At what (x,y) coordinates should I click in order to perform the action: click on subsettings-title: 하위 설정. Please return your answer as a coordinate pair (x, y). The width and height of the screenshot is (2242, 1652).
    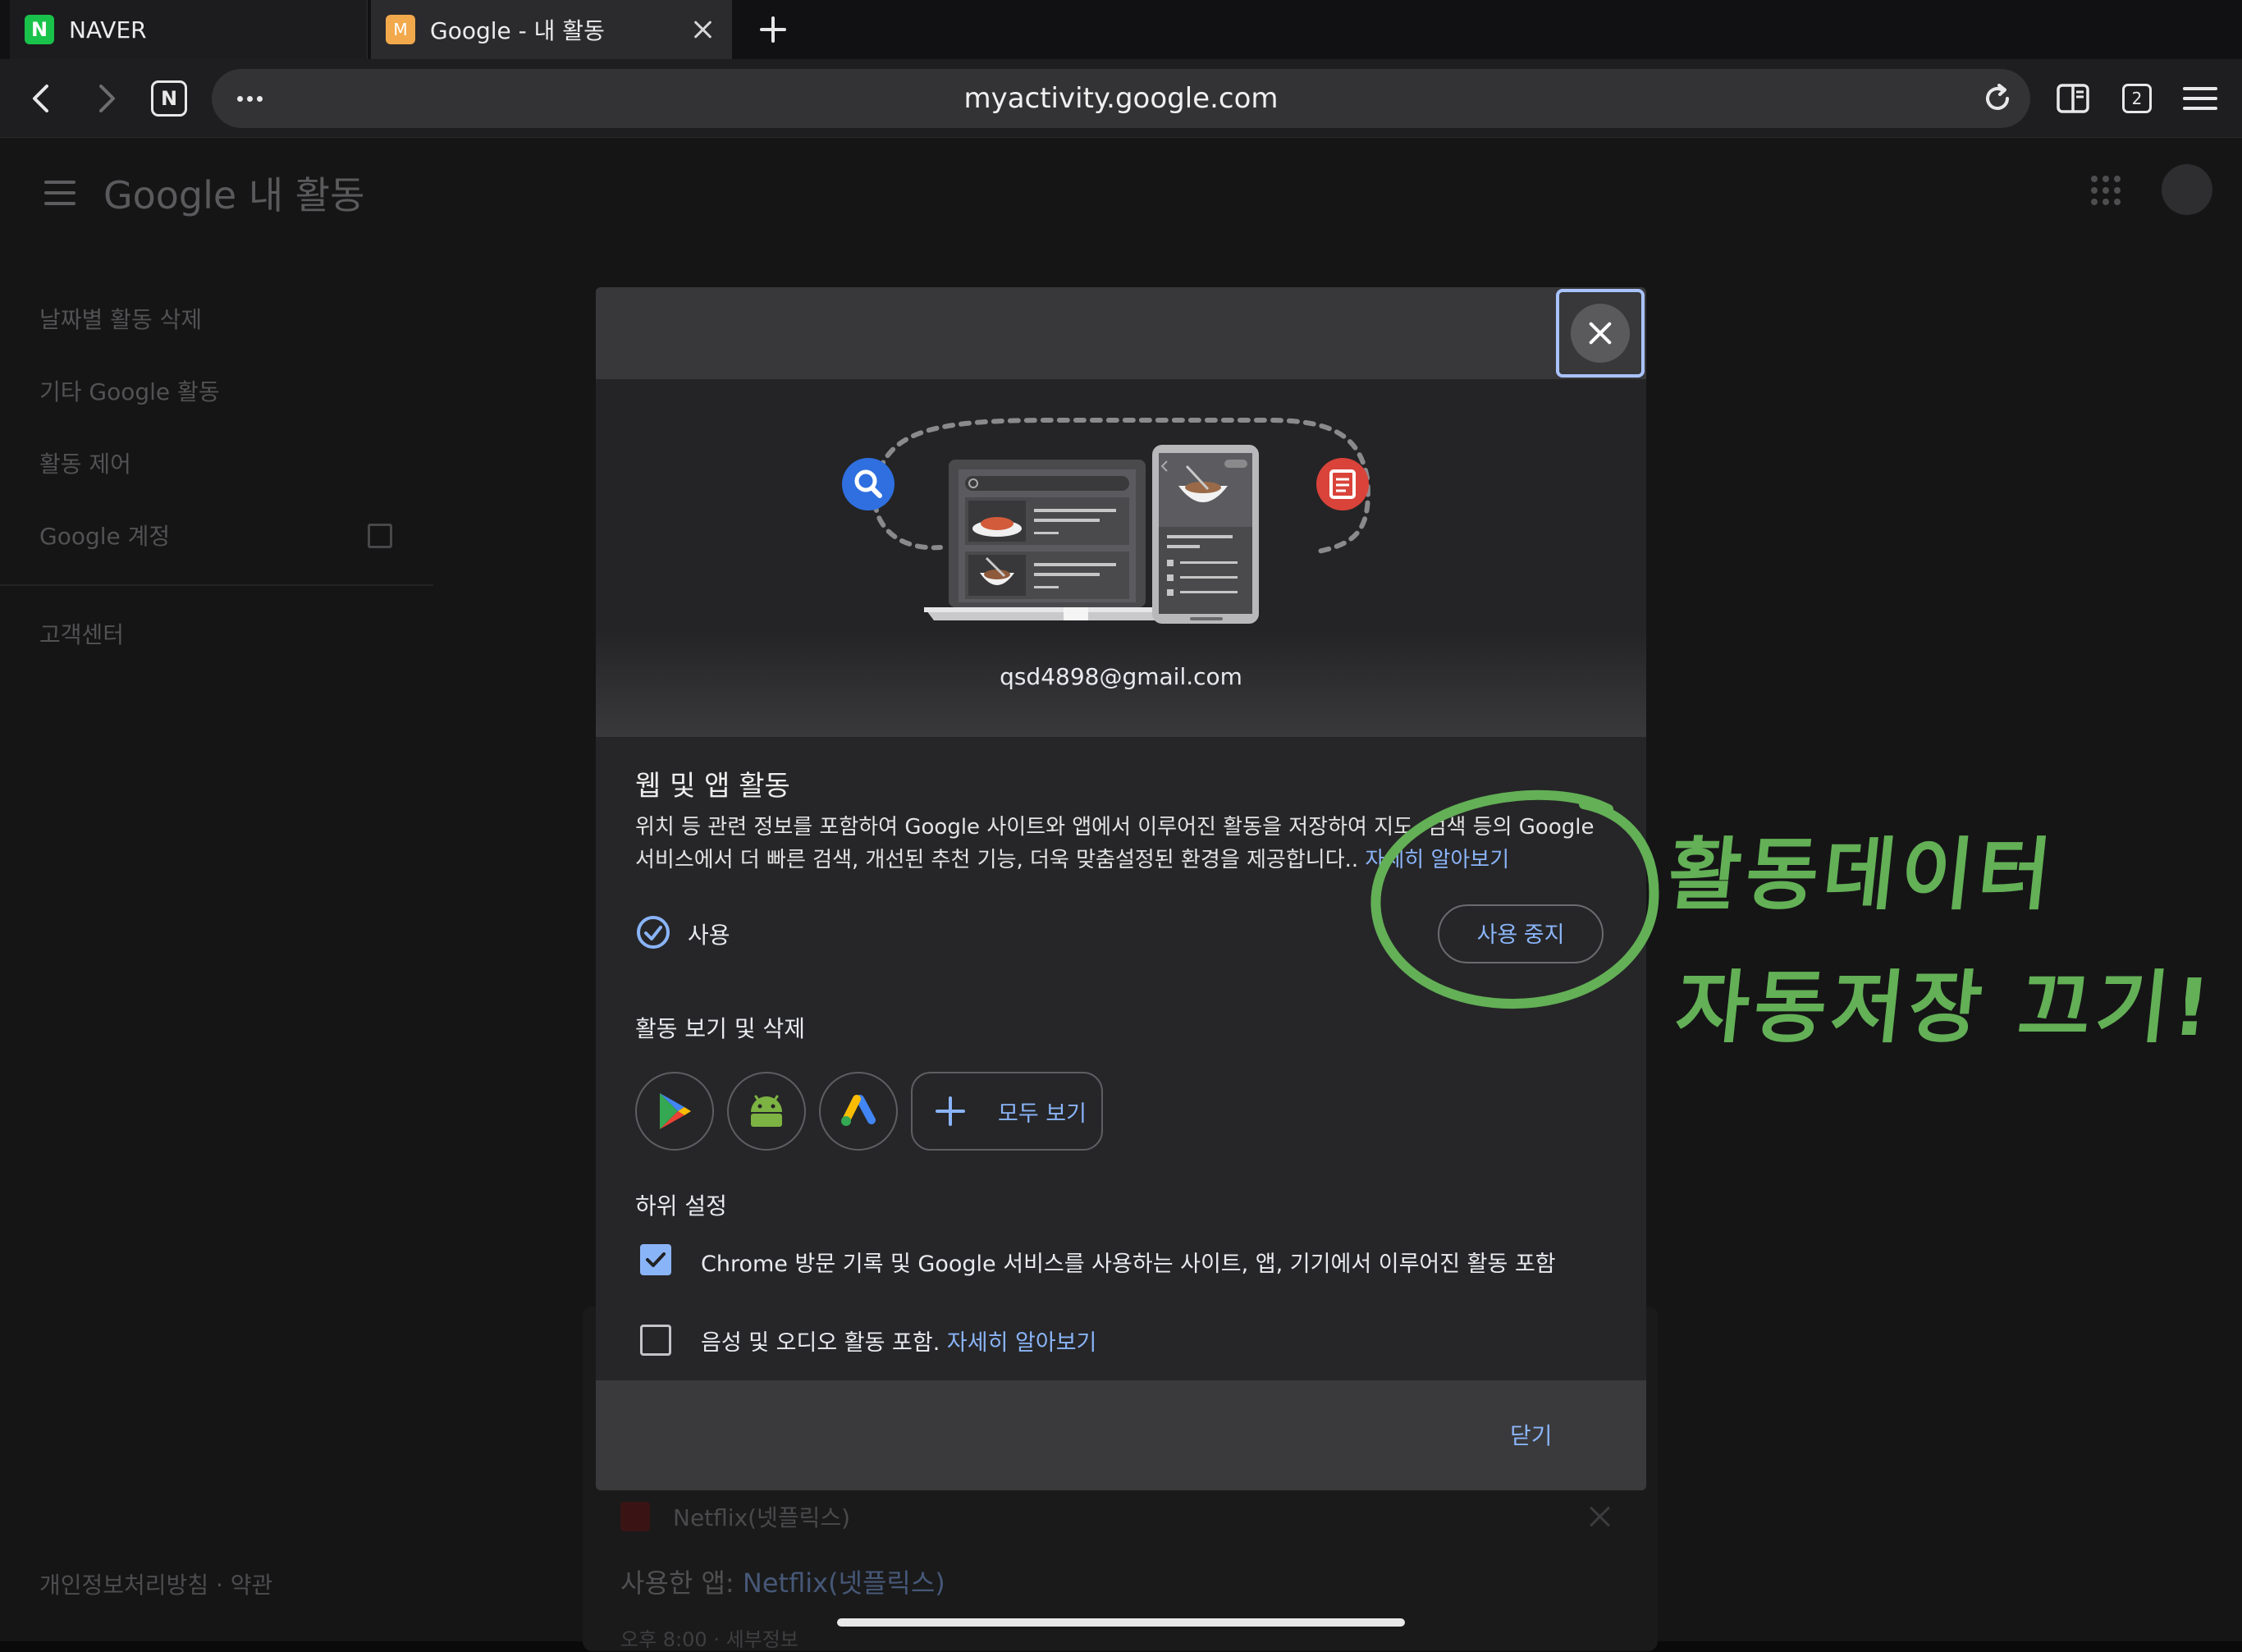
    Looking at the image, I should click on (681, 1206).